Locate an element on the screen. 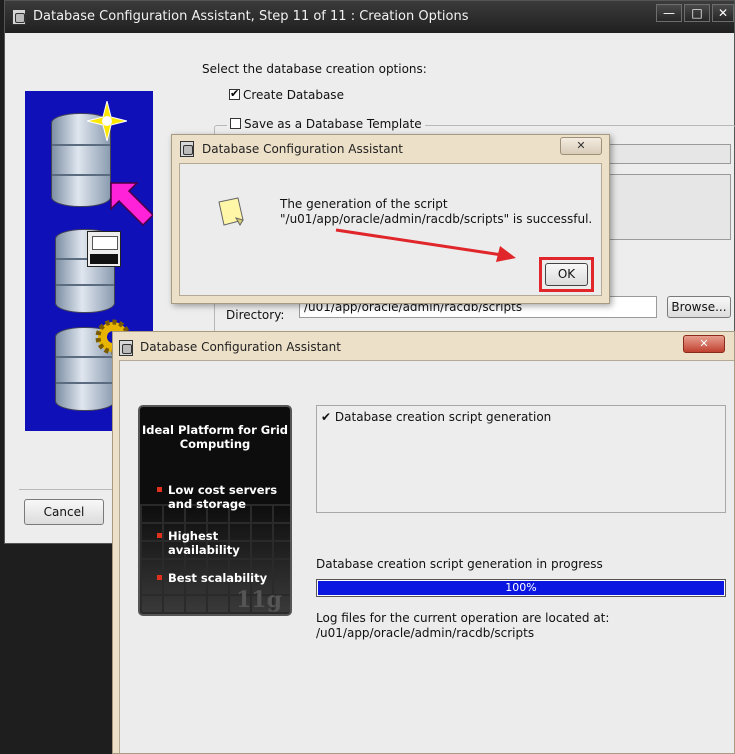 Image resolution: width=735 pixels, height=754 pixels. progress-label: 100% is located at coordinates (521, 587).